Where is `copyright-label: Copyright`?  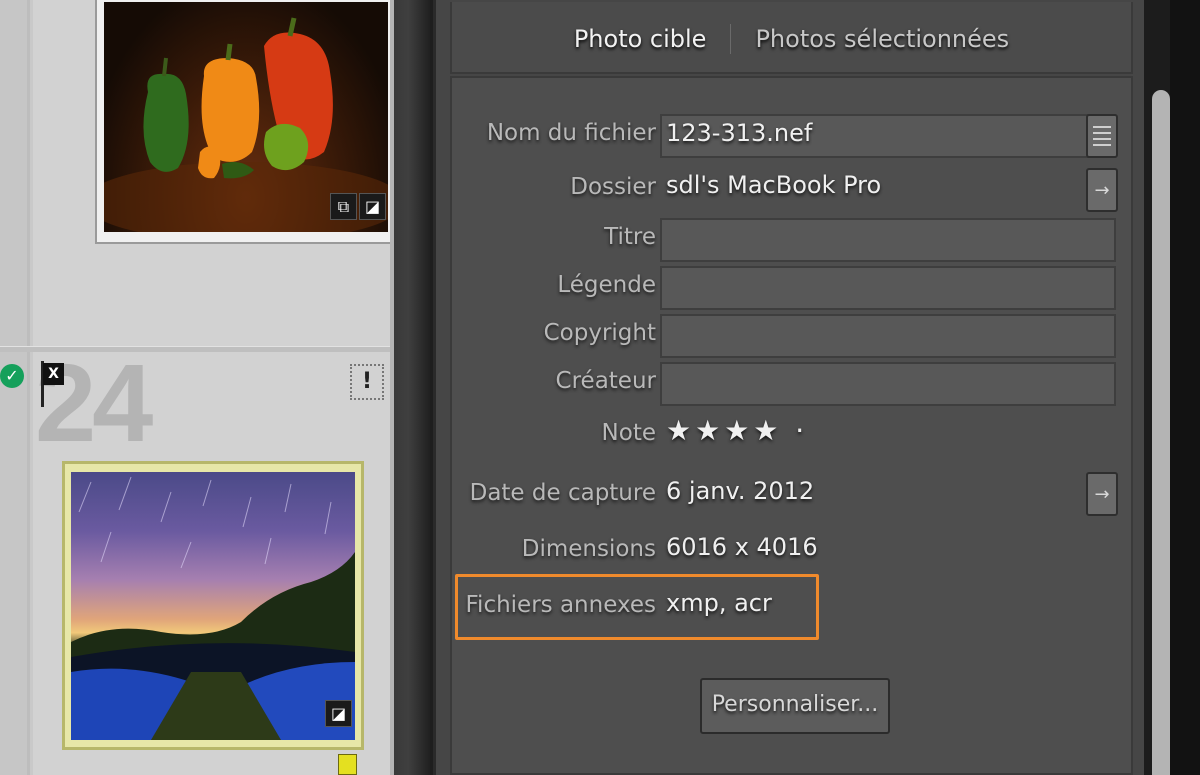 copyright-label: Copyright is located at coordinates (599, 333).